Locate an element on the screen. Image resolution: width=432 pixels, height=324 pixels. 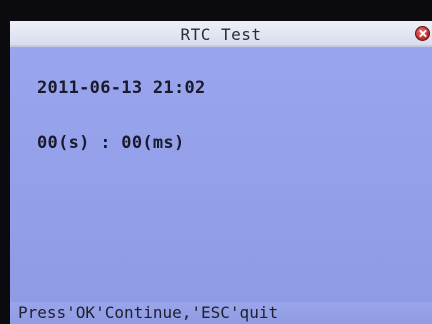
title-bar: RTC Test is located at coordinates (221, 34).